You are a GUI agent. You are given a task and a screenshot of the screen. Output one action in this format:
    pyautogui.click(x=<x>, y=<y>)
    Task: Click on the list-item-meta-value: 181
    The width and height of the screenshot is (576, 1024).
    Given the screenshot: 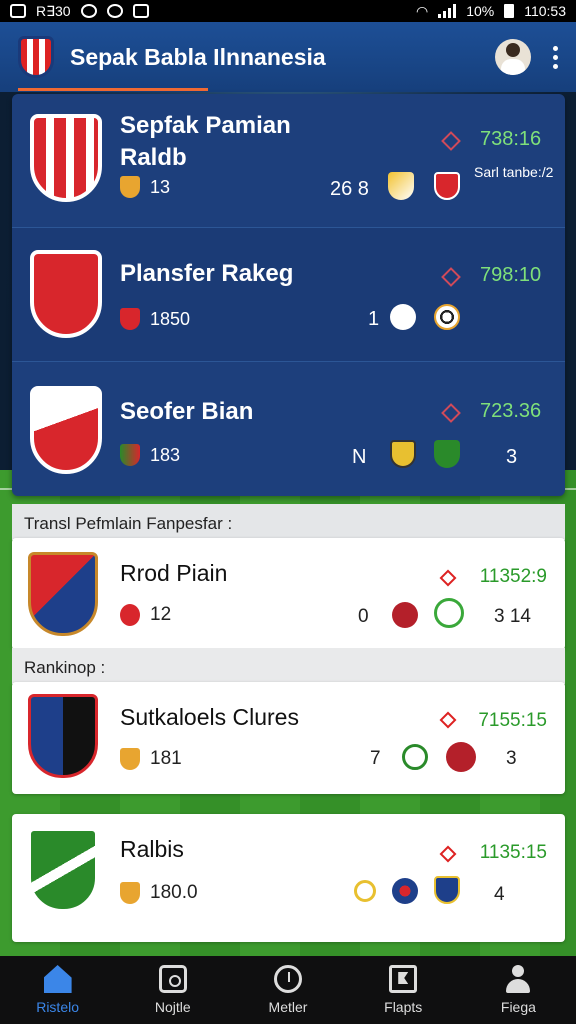 What is the action you would take?
    pyautogui.click(x=166, y=758)
    